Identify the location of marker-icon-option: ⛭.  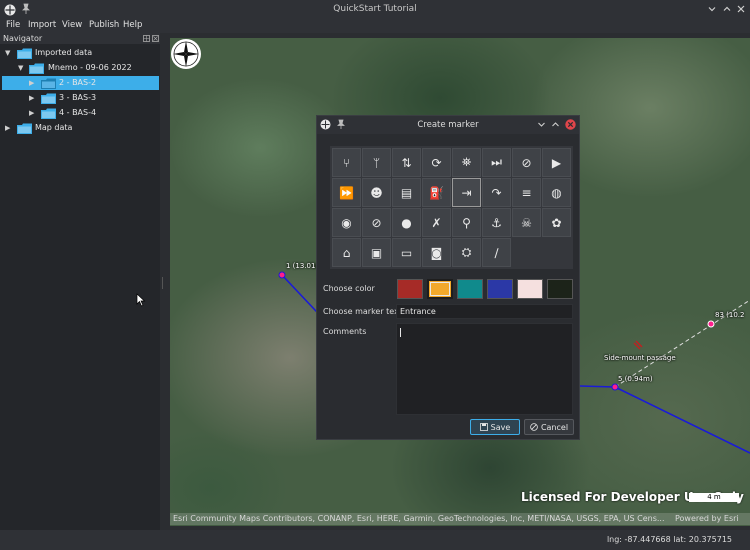
(466, 252).